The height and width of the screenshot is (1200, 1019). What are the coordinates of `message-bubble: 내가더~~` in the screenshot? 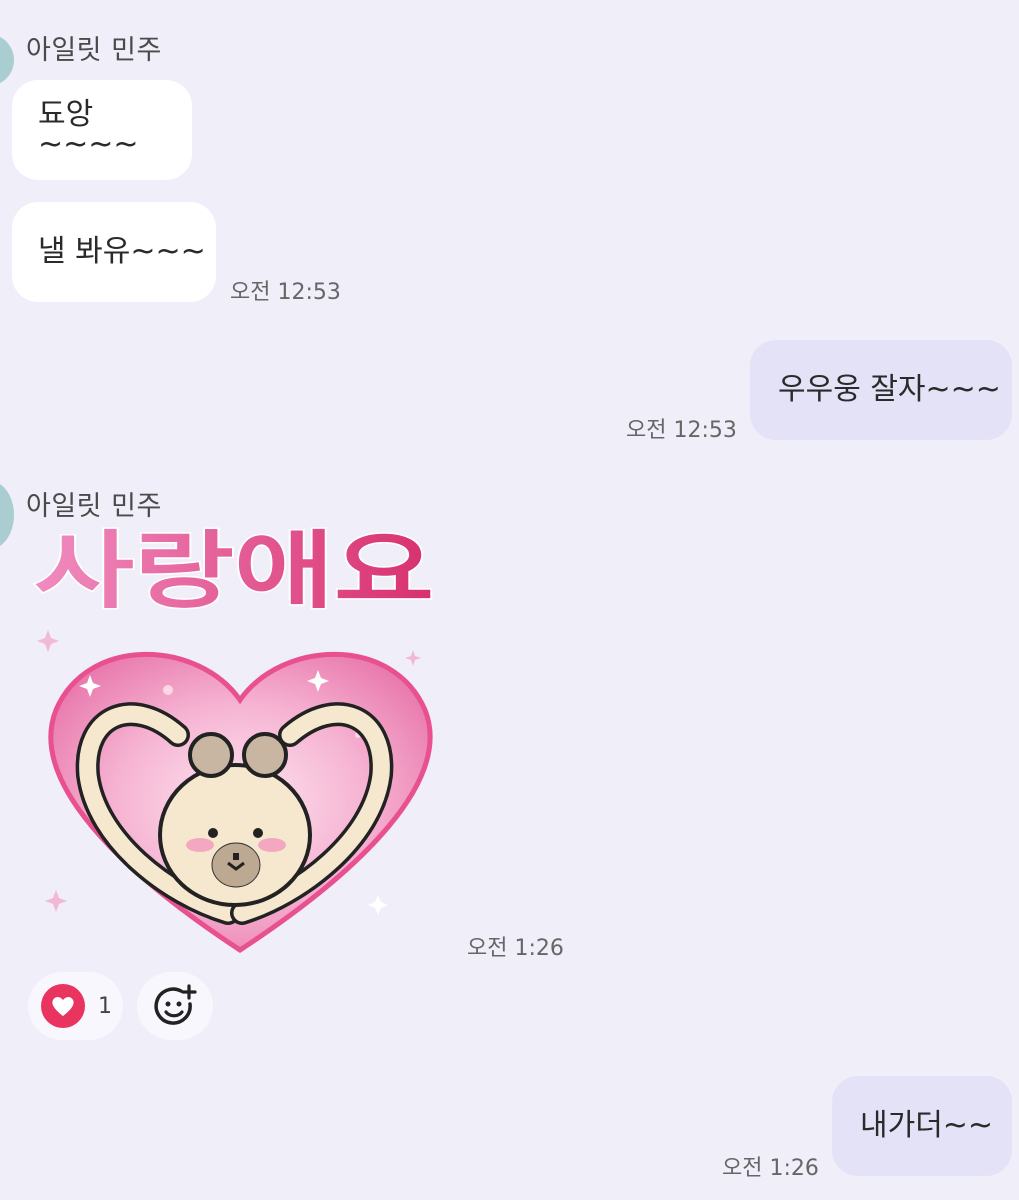 It's located at (922, 1126).